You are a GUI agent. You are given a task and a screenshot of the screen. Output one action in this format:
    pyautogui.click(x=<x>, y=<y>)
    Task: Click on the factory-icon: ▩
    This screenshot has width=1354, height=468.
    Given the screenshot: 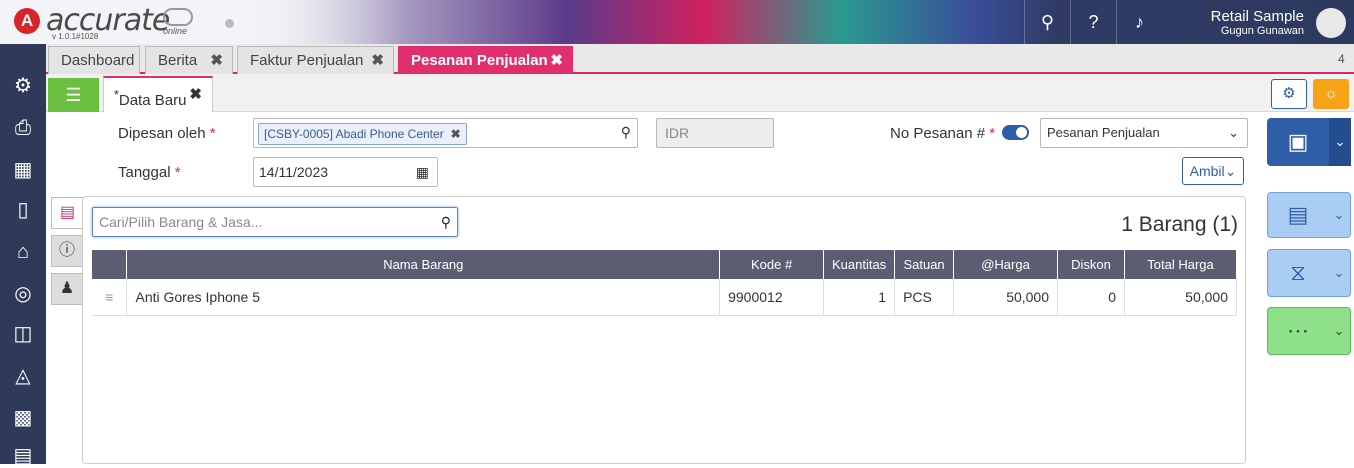 What is the action you would take?
    pyautogui.click(x=23, y=418)
    